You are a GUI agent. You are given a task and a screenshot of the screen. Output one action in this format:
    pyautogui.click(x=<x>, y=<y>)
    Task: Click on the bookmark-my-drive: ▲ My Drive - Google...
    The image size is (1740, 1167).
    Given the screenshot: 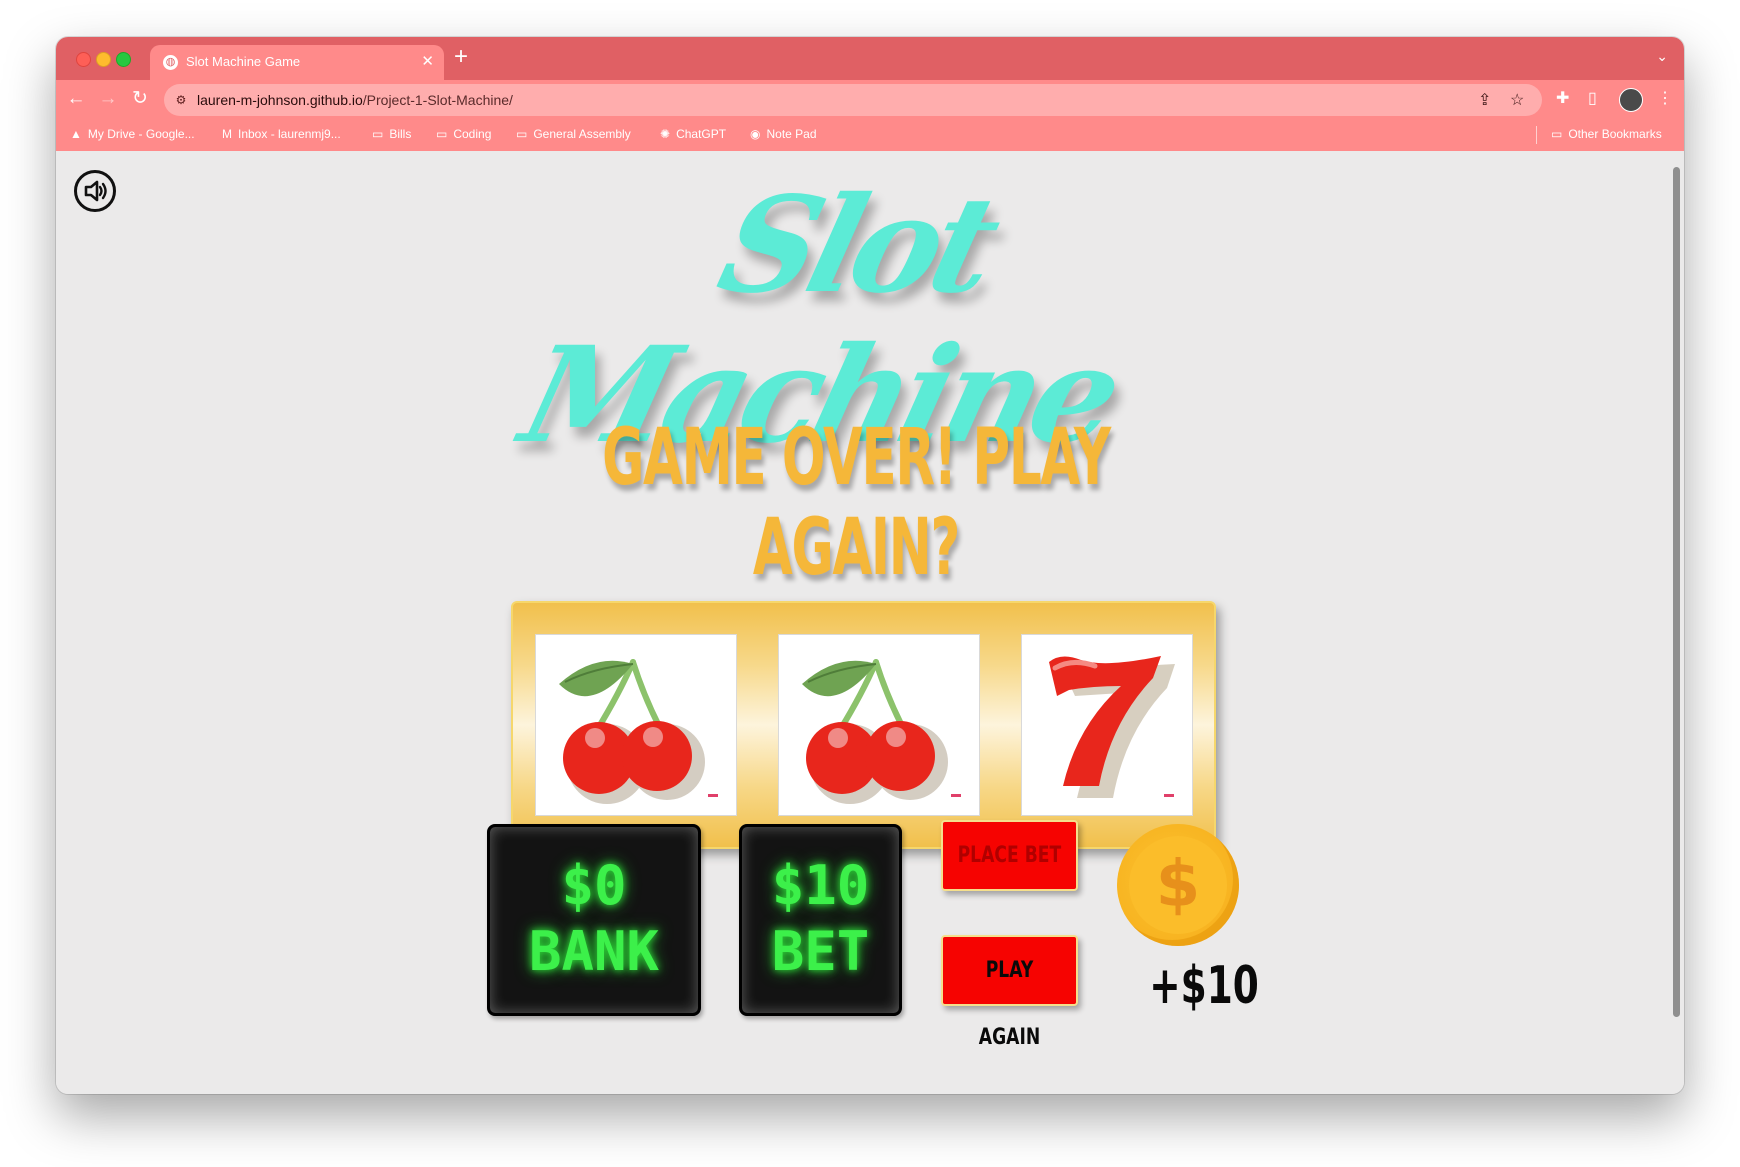 What is the action you would take?
    pyautogui.click(x=132, y=134)
    